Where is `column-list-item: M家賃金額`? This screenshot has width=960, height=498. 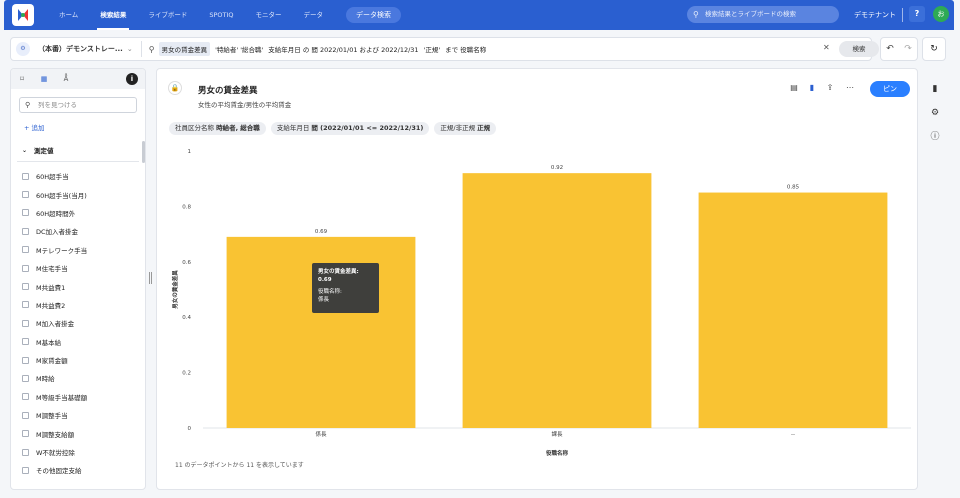
column-list-item: M家賃金額 is located at coordinates (78, 360).